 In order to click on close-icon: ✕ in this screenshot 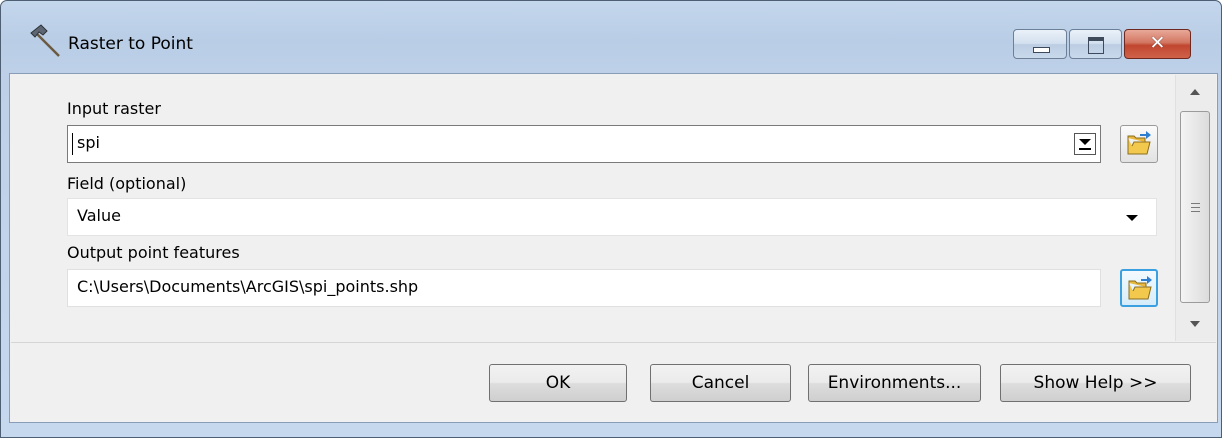, I will do `click(1157, 43)`.